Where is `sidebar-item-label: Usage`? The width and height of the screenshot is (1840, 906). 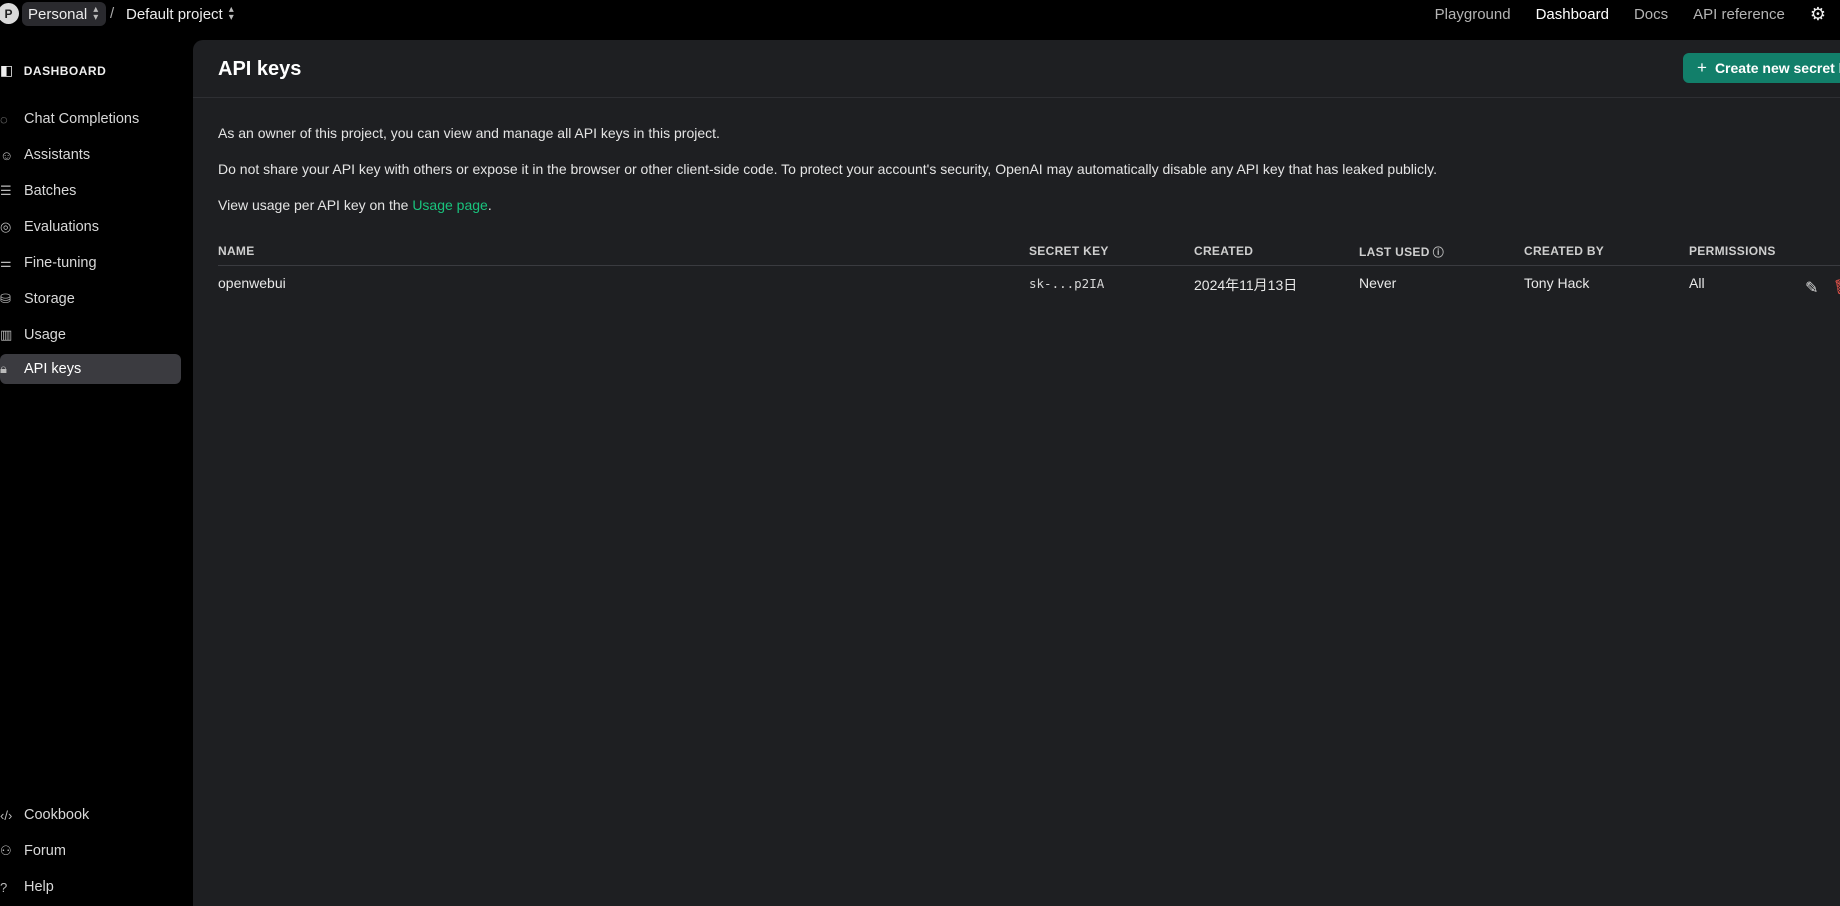
sidebar-item-label: Usage is located at coordinates (45, 335).